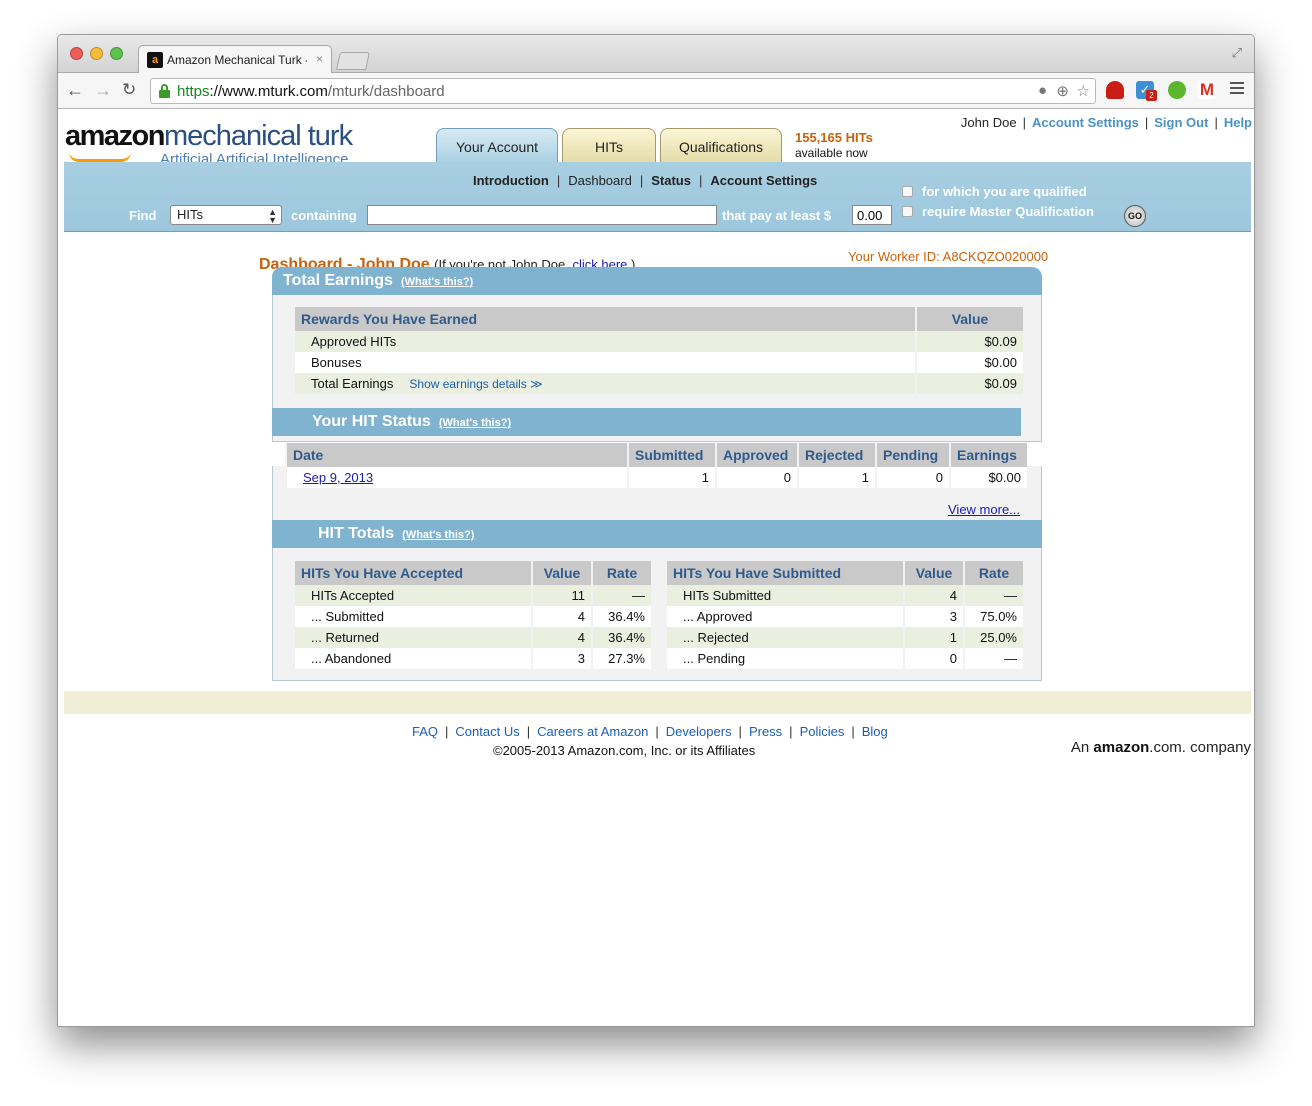 The width and height of the screenshot is (1312, 1106). Describe the element at coordinates (129, 90) in the screenshot. I see `reload-icon: ↻` at that location.